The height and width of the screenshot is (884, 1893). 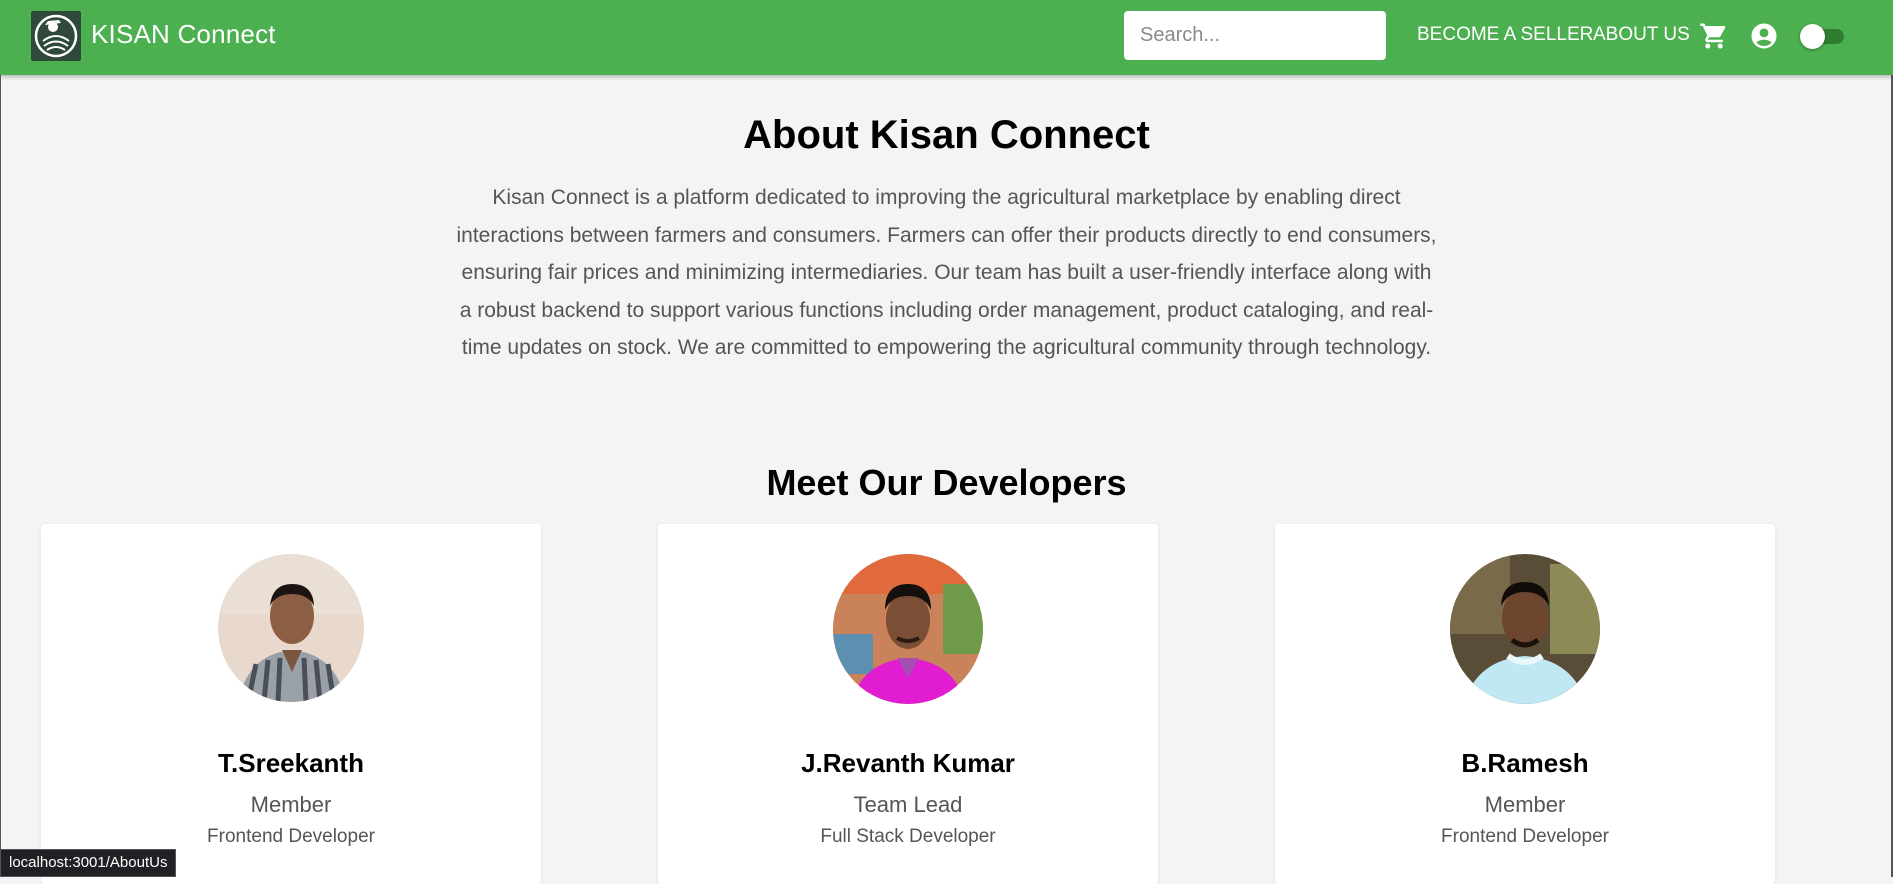 I want to click on about-us-link: ABOUT US, so click(x=1641, y=35).